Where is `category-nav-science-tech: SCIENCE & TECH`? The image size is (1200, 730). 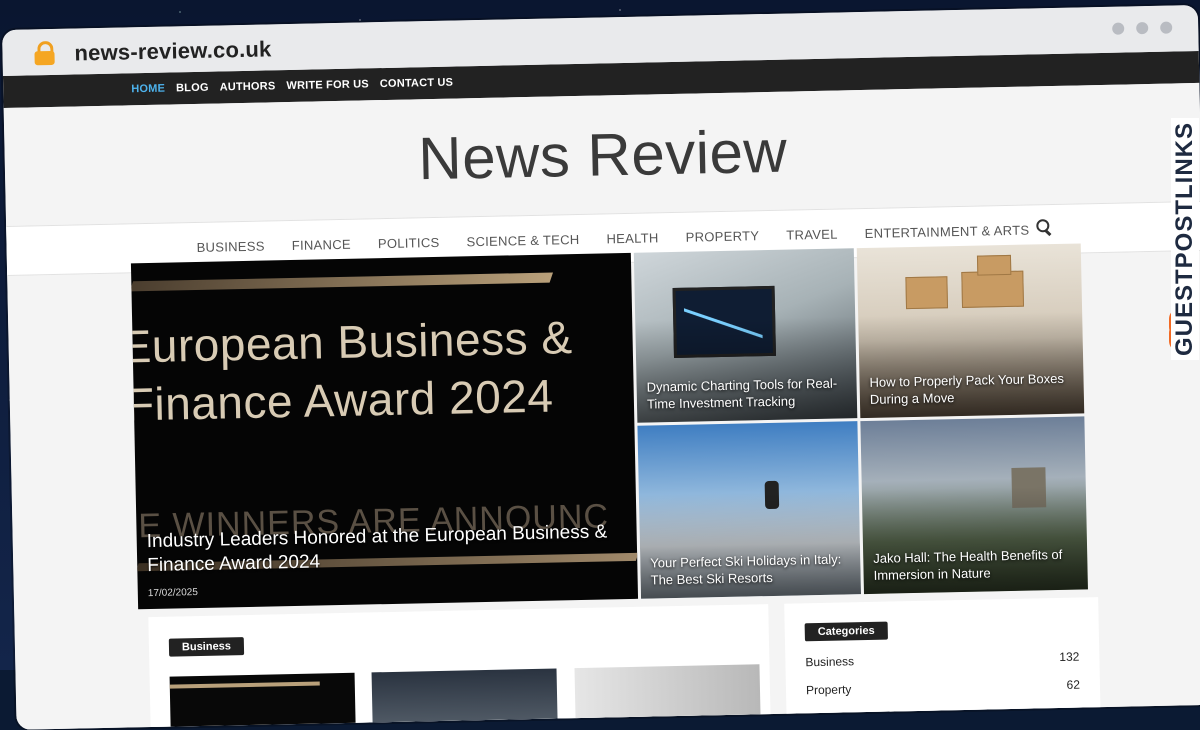
category-nav-science-tech: SCIENCE & TECH is located at coordinates (522, 239).